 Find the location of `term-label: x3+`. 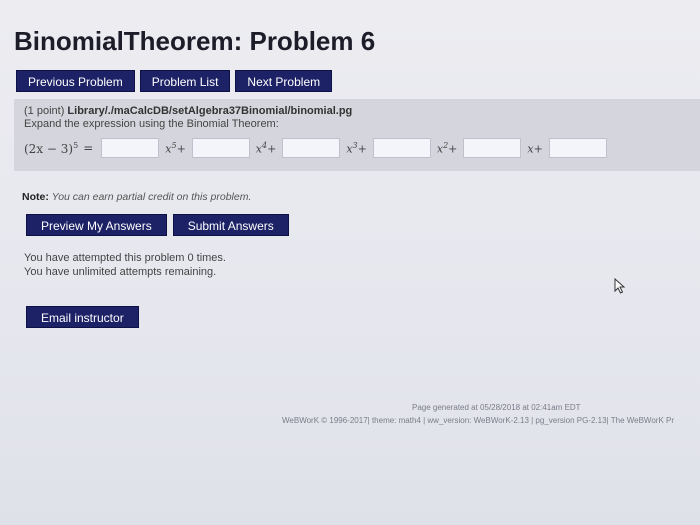

term-label: x3+ is located at coordinates (356, 148).